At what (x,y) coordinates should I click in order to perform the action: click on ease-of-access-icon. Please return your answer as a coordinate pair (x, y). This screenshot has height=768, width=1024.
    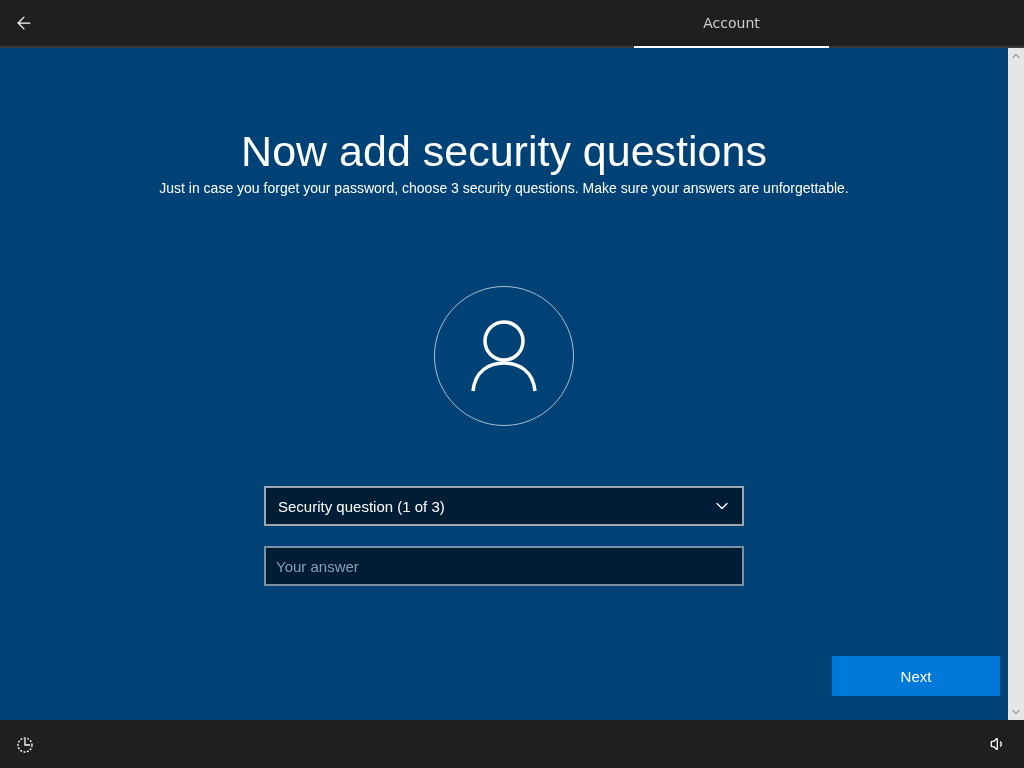
    Looking at the image, I should click on (25, 744).